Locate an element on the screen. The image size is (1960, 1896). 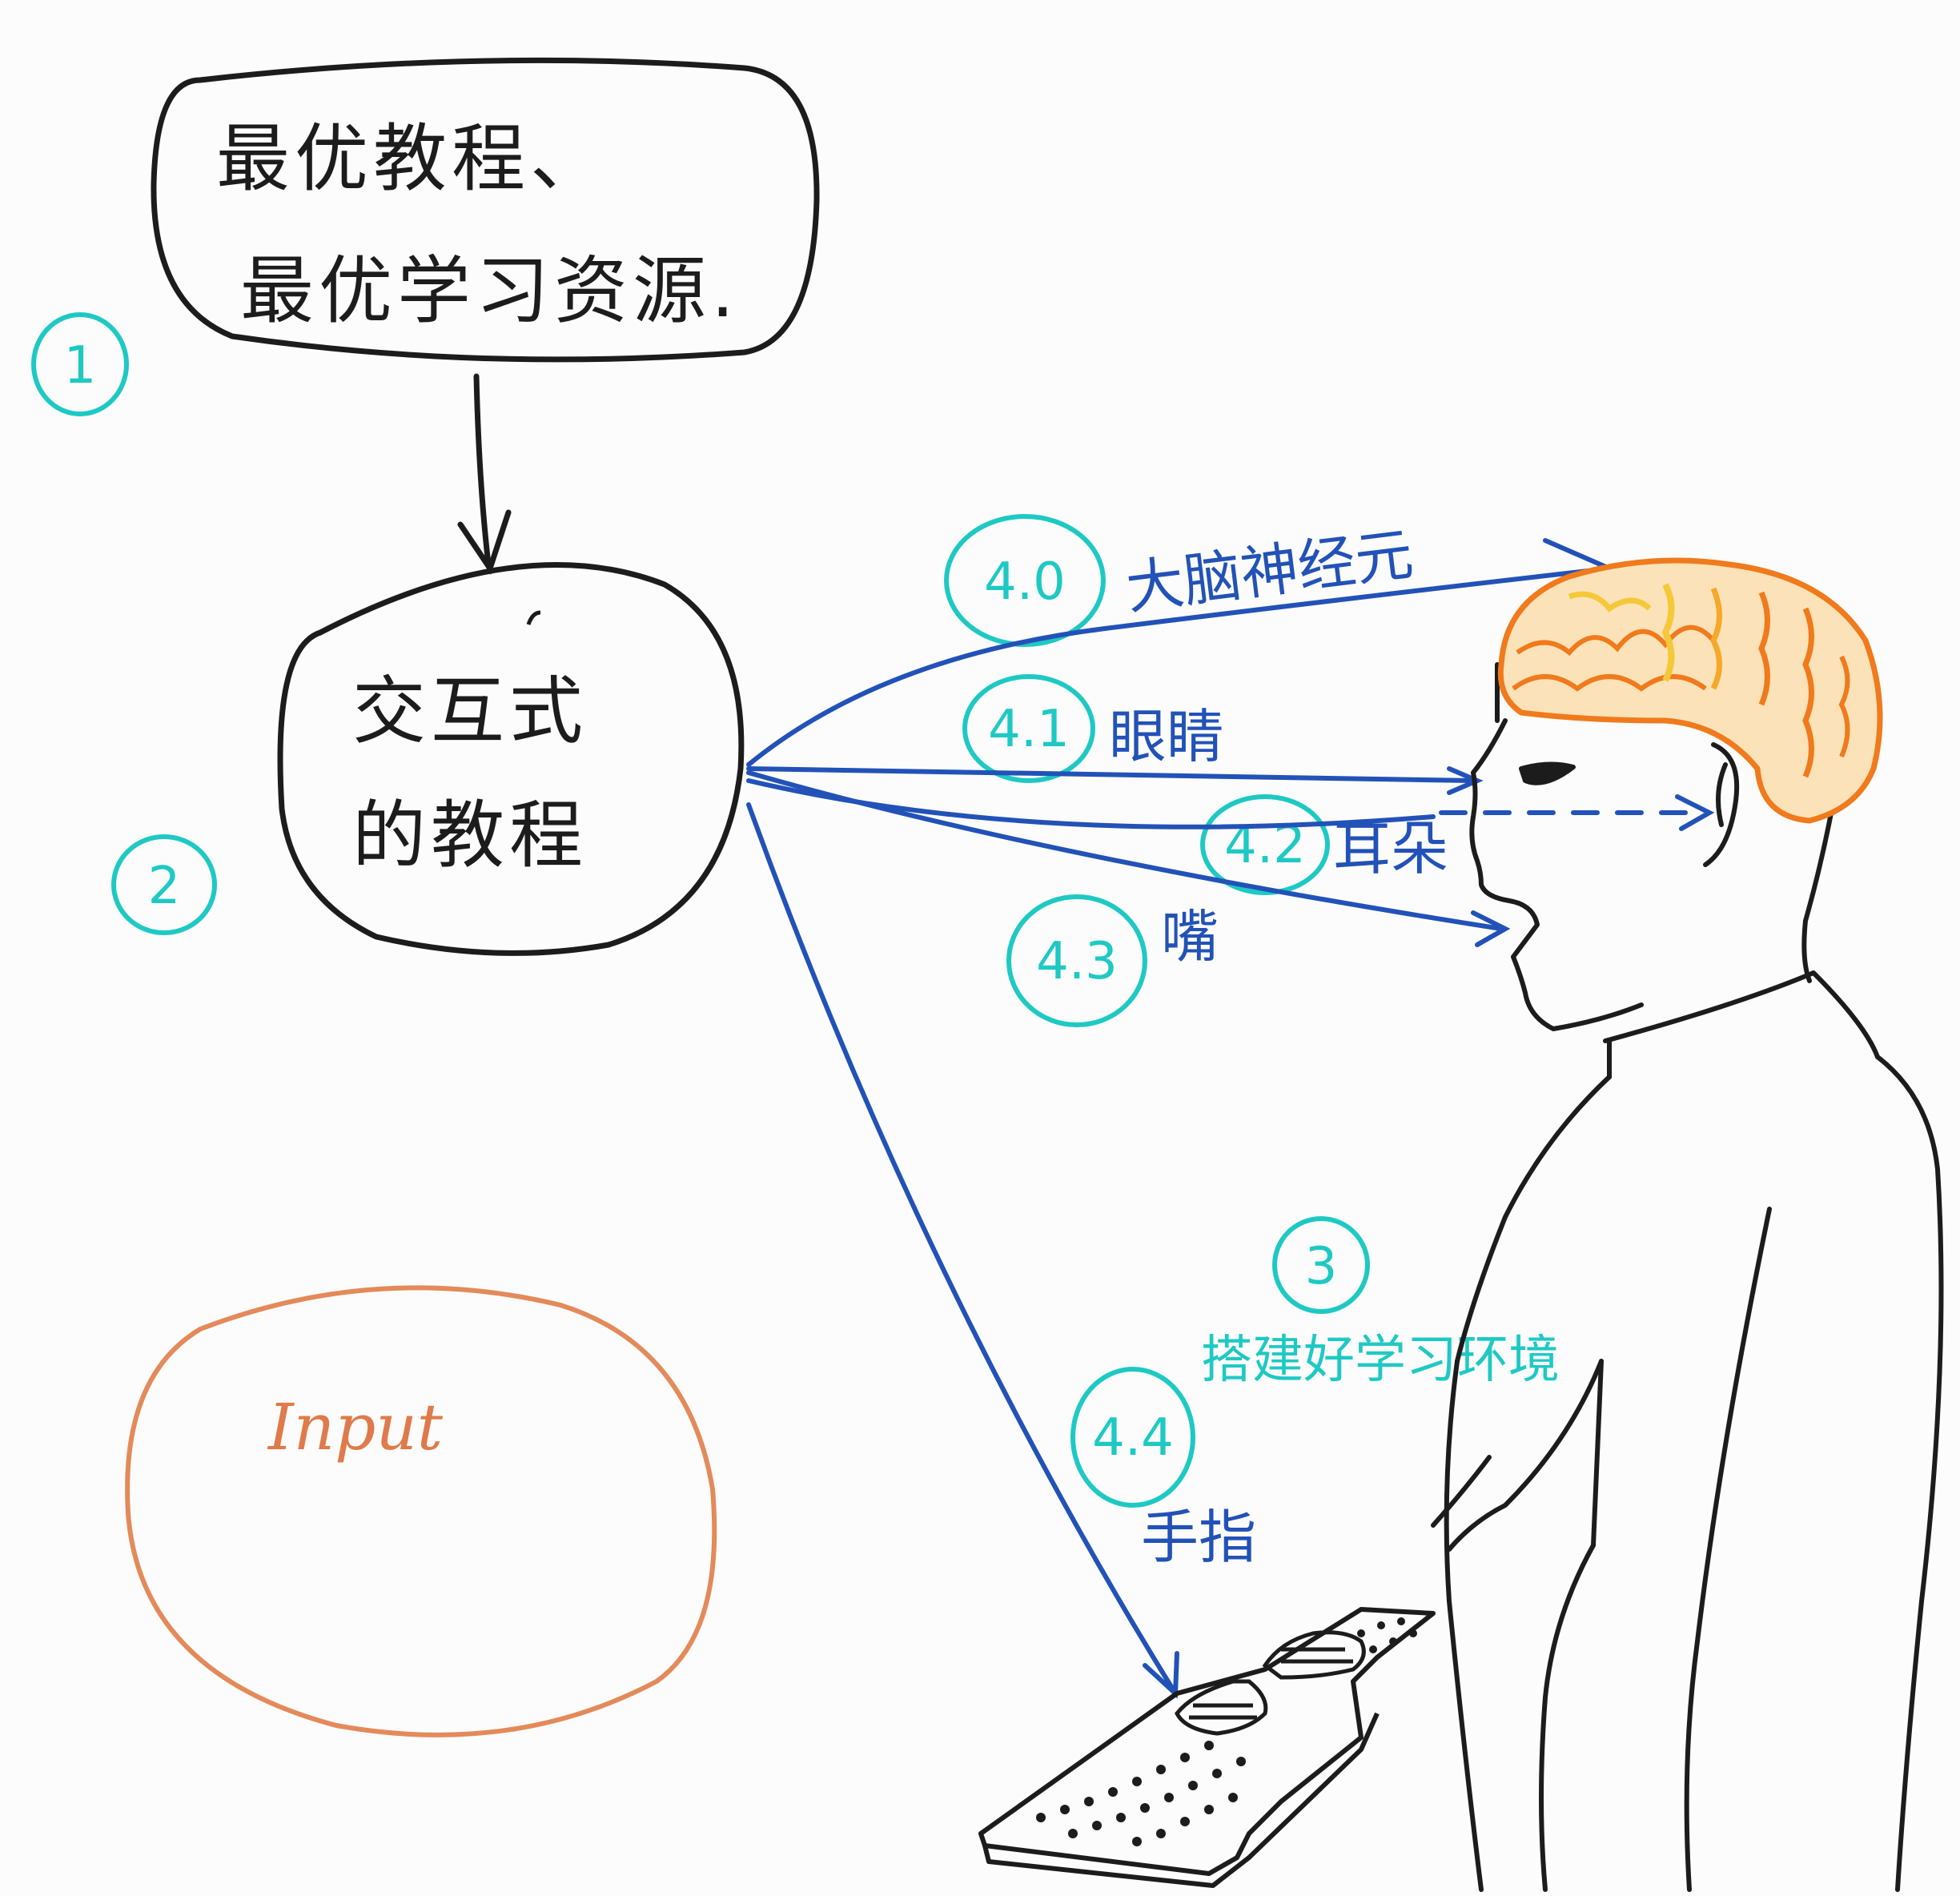
svg-text: 4.0 is located at coordinates (1025, 582).